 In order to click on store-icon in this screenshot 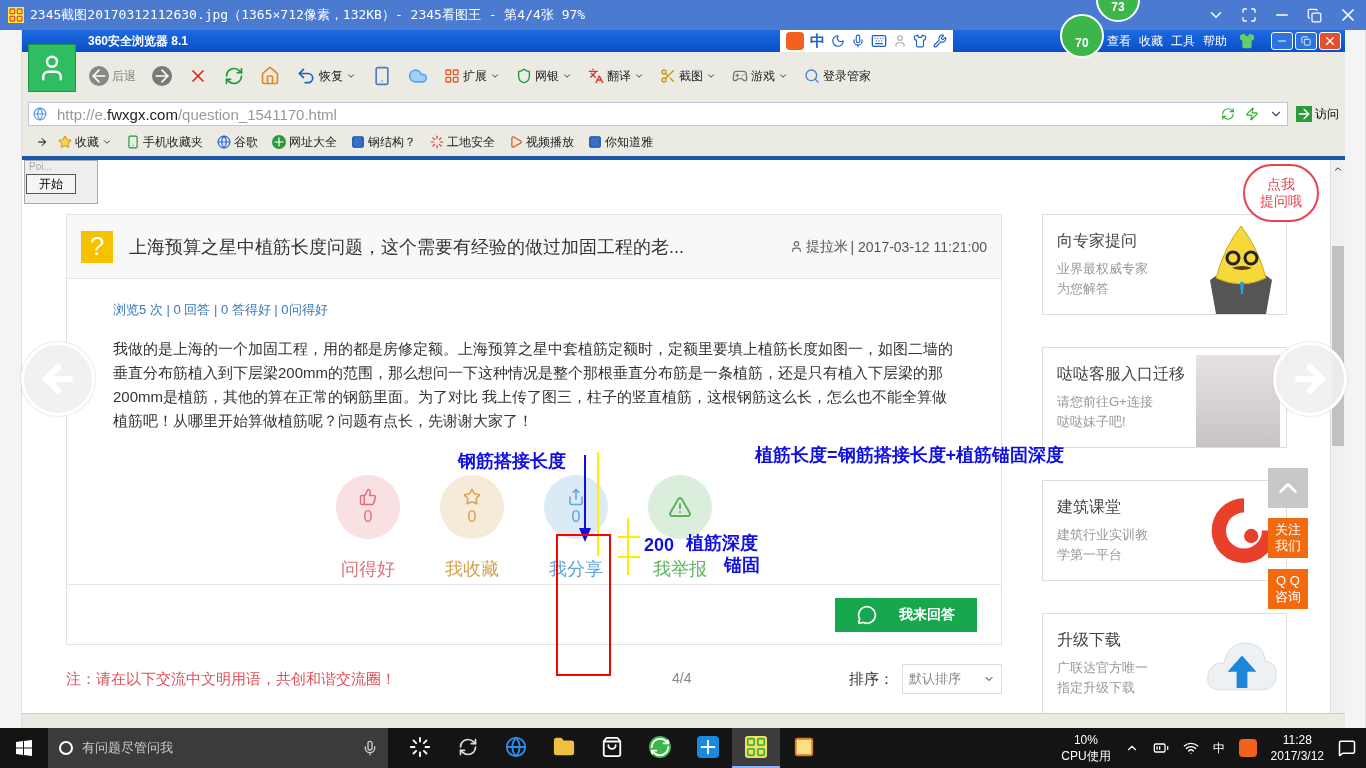, I will do `click(612, 747)`.